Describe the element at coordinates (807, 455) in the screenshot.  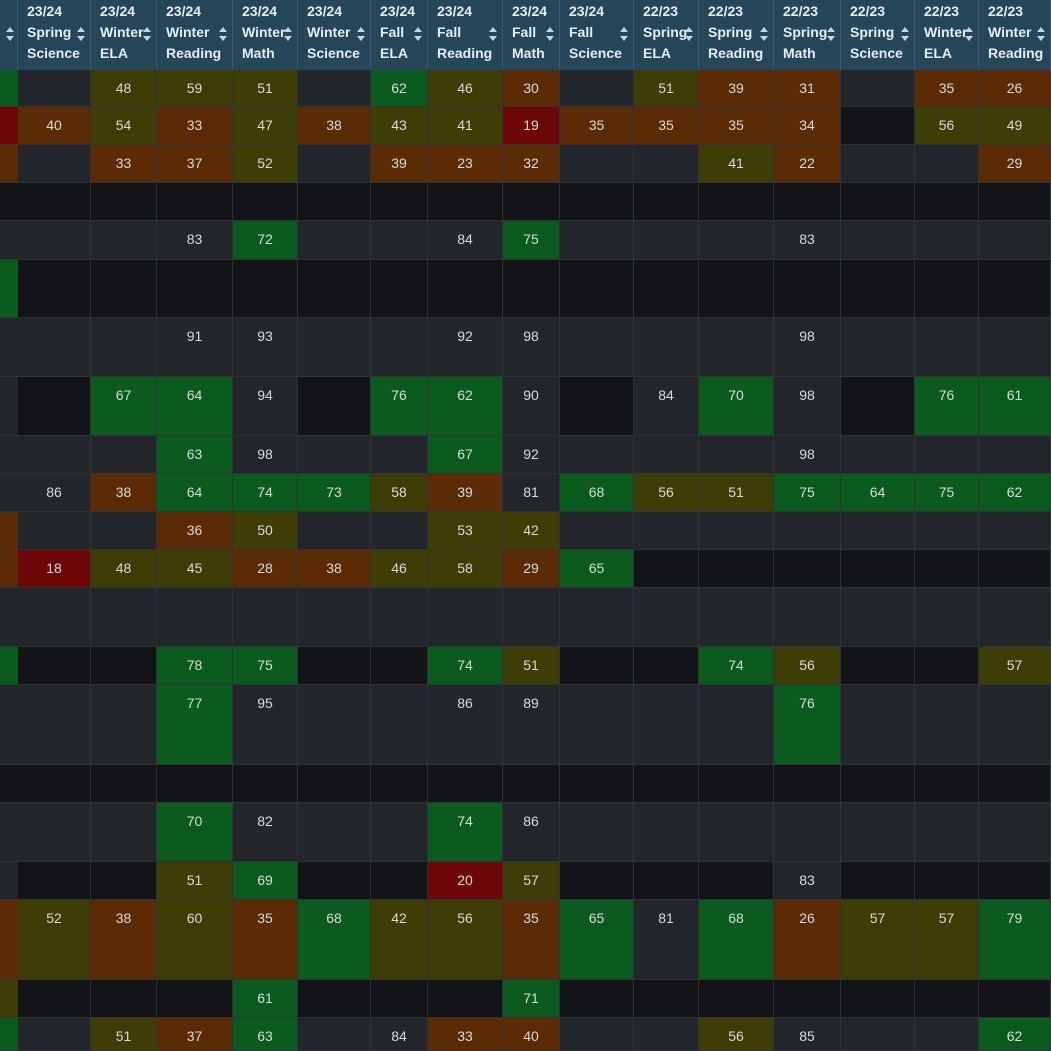
I see `score-cell: 98` at that location.